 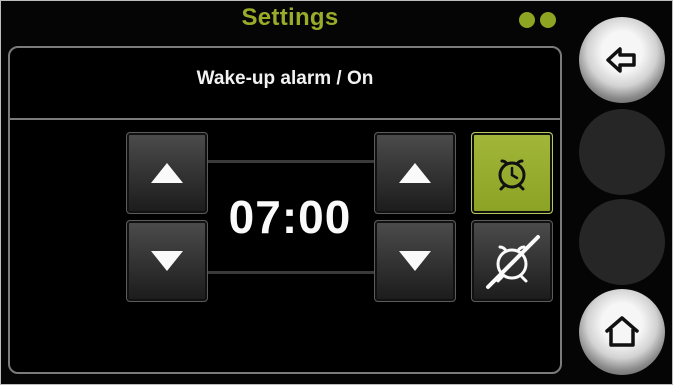 I want to click on time-value: 07:00, so click(x=290, y=217).